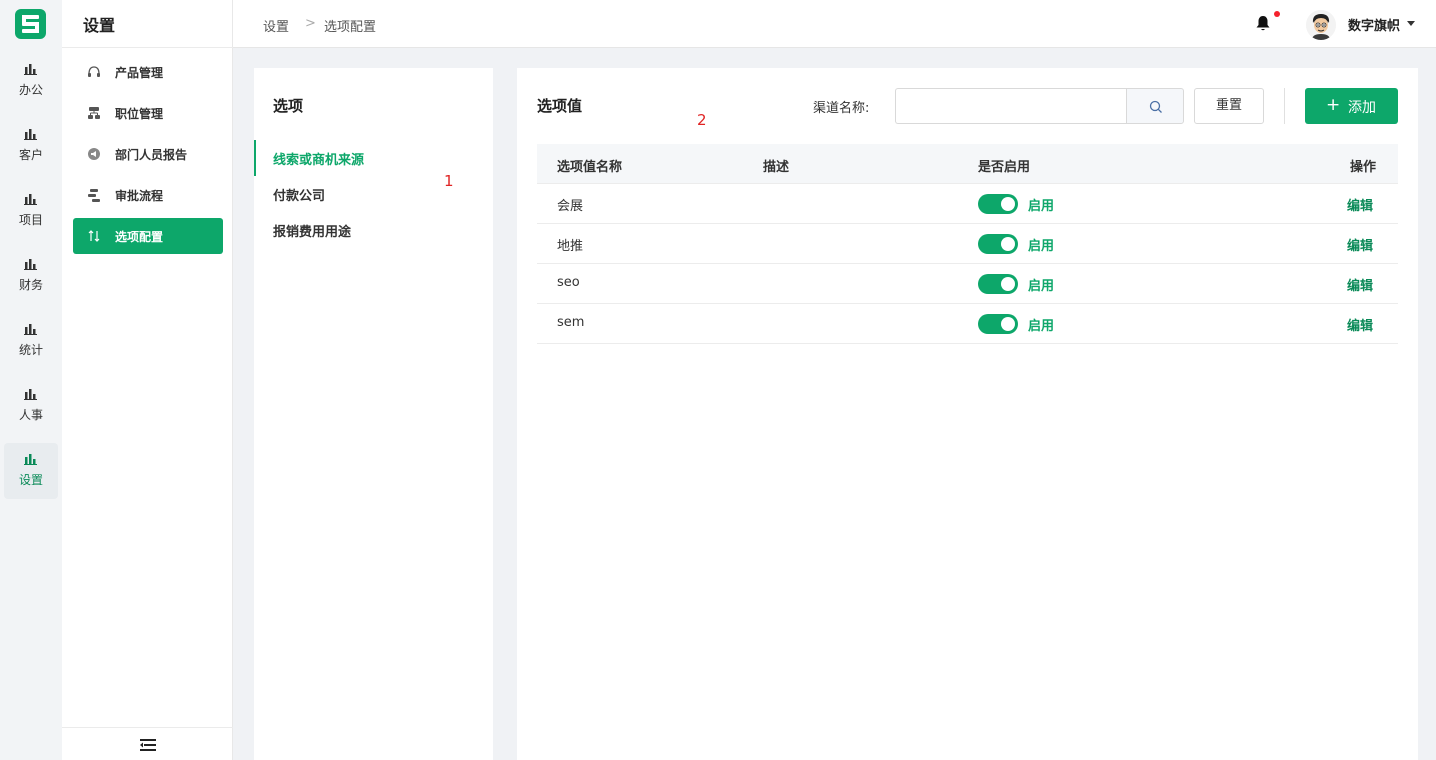 The image size is (1436, 760). What do you see at coordinates (1321, 25) in the screenshot?
I see `avatar` at bounding box center [1321, 25].